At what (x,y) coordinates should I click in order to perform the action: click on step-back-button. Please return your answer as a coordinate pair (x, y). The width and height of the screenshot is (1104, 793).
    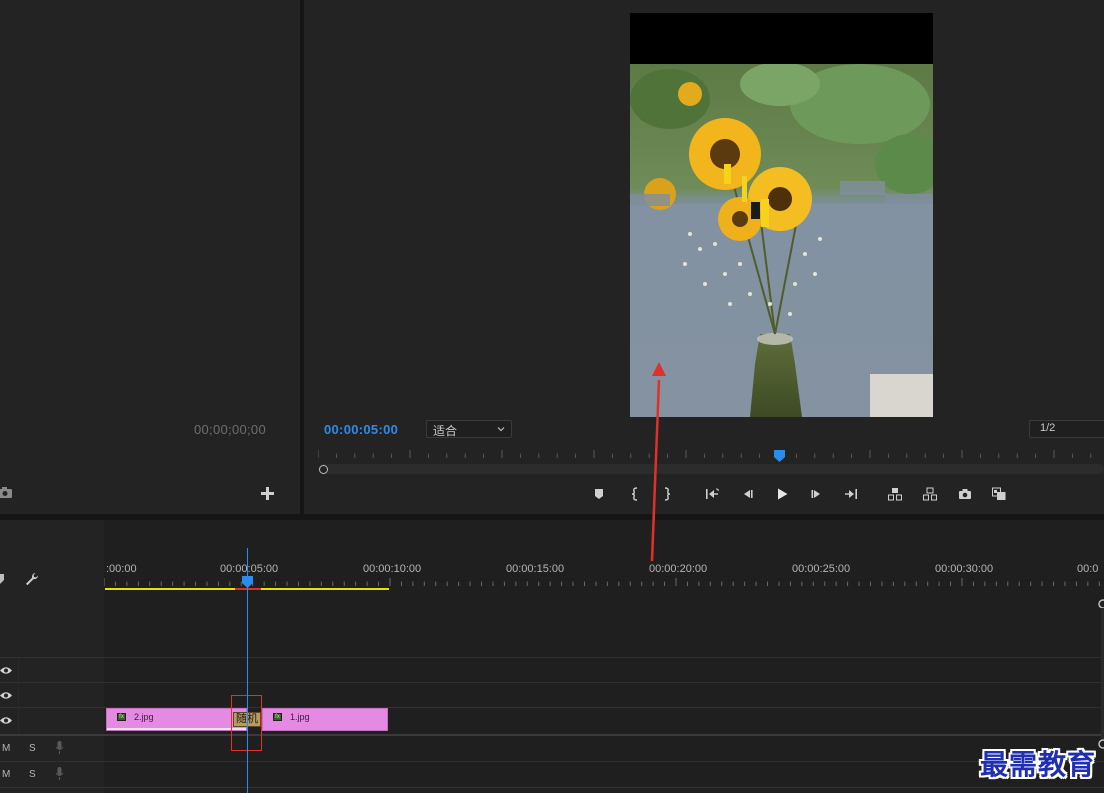
    Looking at the image, I should click on (747, 494).